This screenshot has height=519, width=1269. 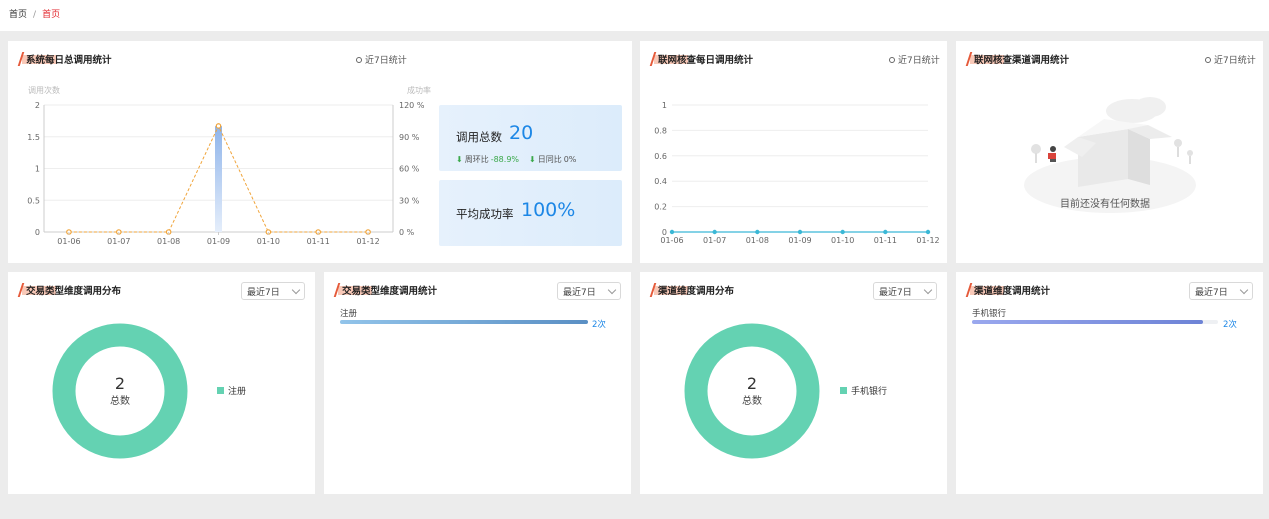 I want to click on total-calls-box: 调用总数 20 ⬇ 周环比 -88.9% ⬇ 日同比 0%, so click(x=530, y=138).